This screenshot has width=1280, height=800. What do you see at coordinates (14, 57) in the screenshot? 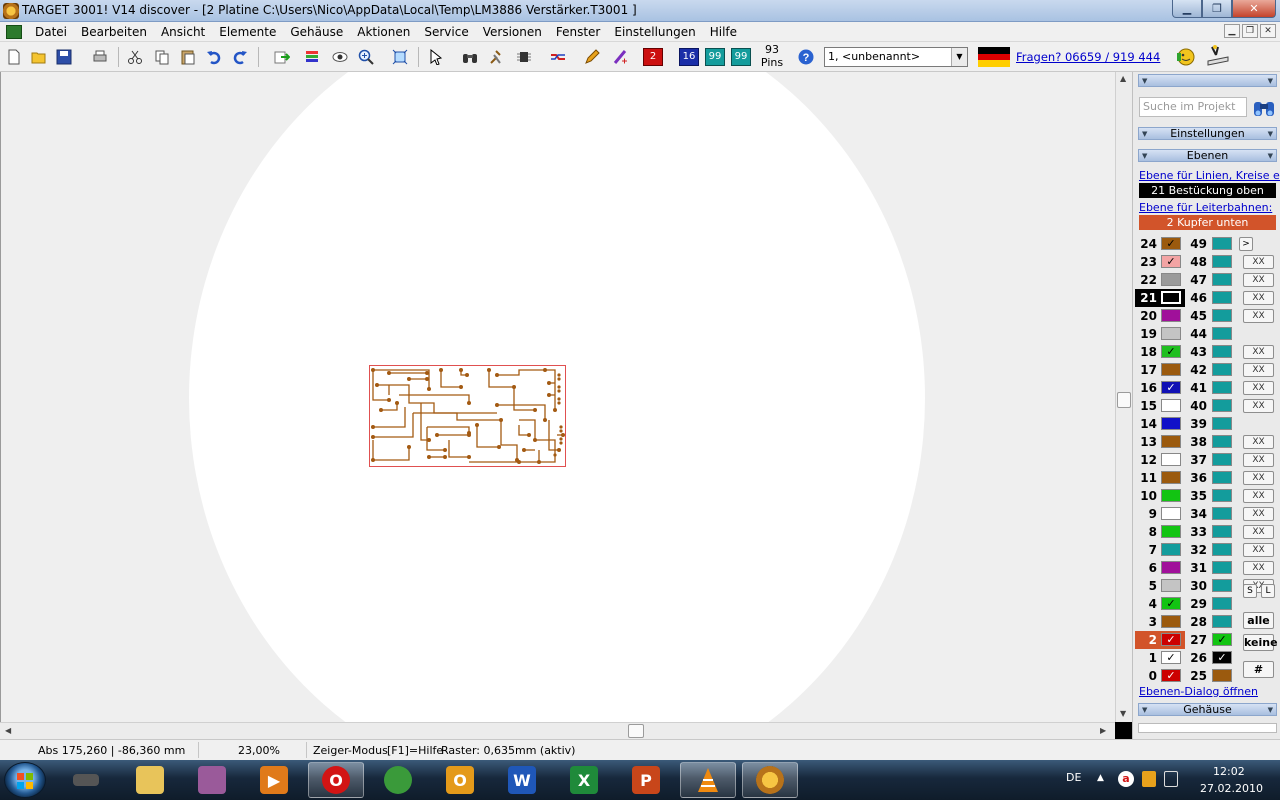
I see `new-file-button` at bounding box center [14, 57].